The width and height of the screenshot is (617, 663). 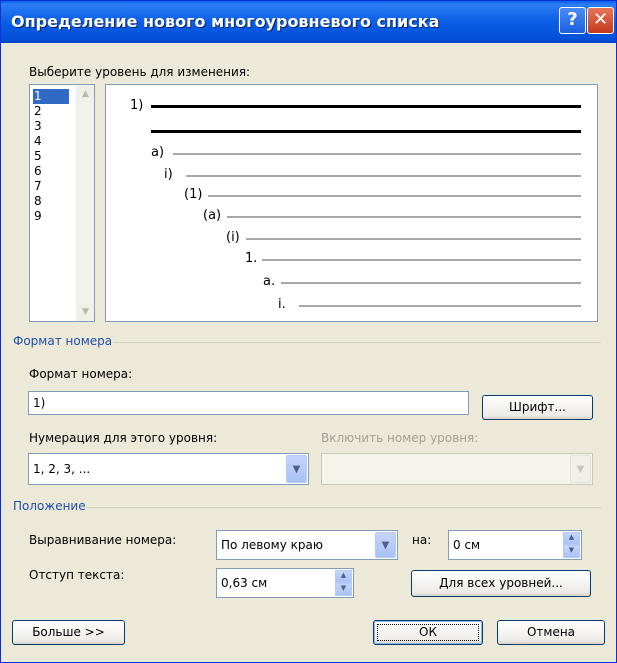 I want to click on align-label: Выравнивание номера:, so click(x=103, y=540).